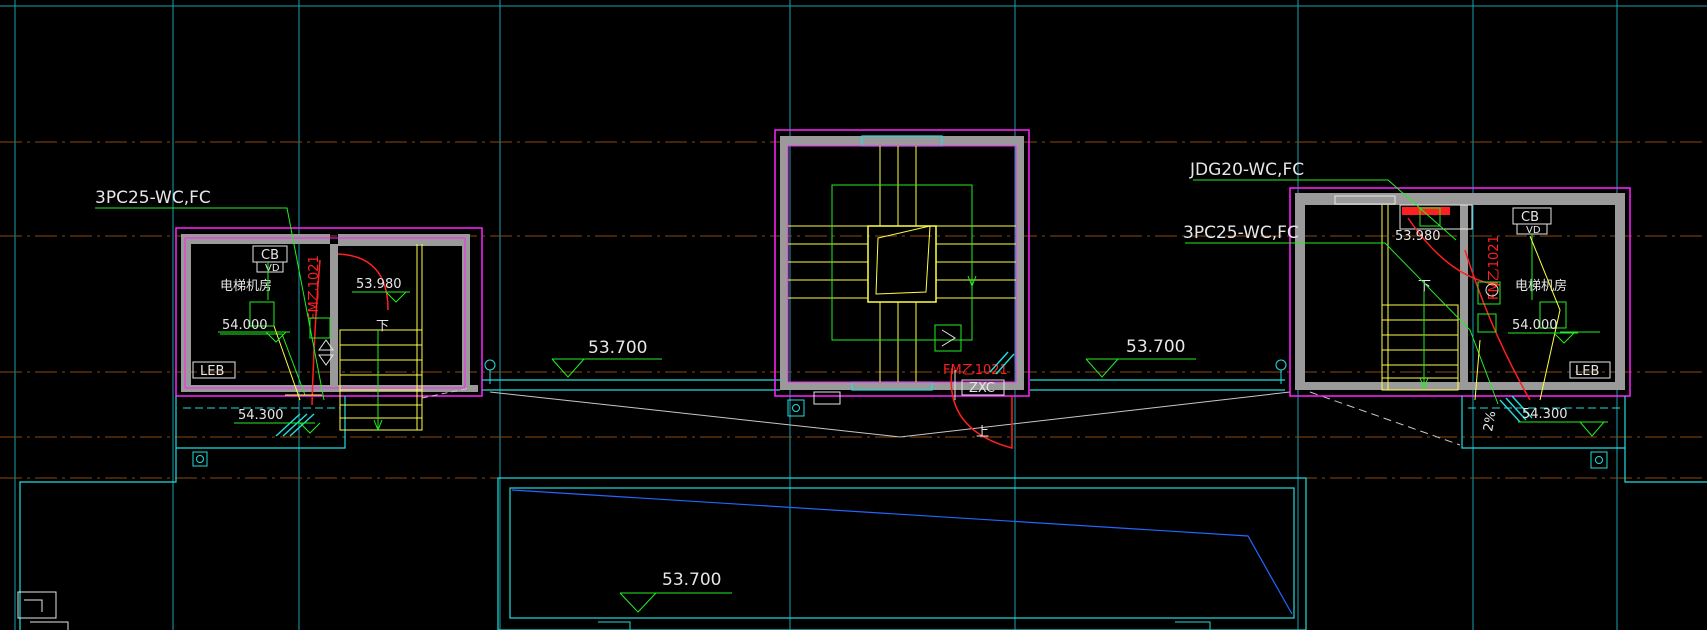 This screenshot has width=1707, height=630. What do you see at coordinates (381, 337) in the screenshot?
I see `left-stair` at bounding box center [381, 337].